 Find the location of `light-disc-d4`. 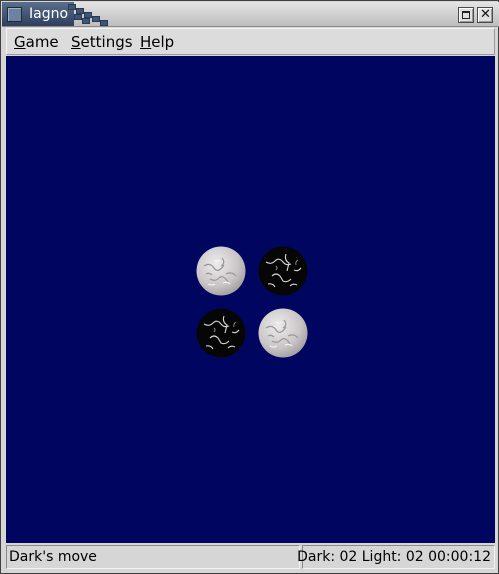

light-disc-d4 is located at coordinates (221, 271).